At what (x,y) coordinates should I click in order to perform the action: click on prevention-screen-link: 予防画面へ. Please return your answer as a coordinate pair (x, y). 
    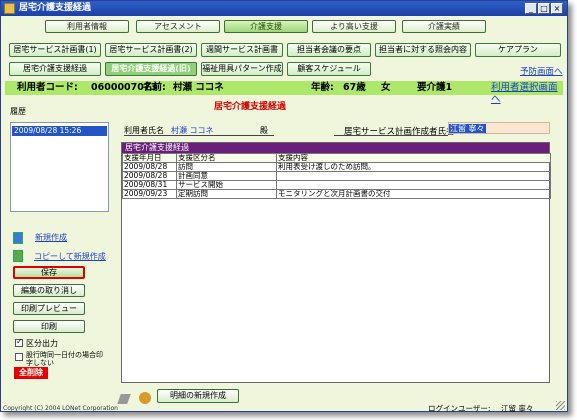
    Looking at the image, I should click on (541, 71).